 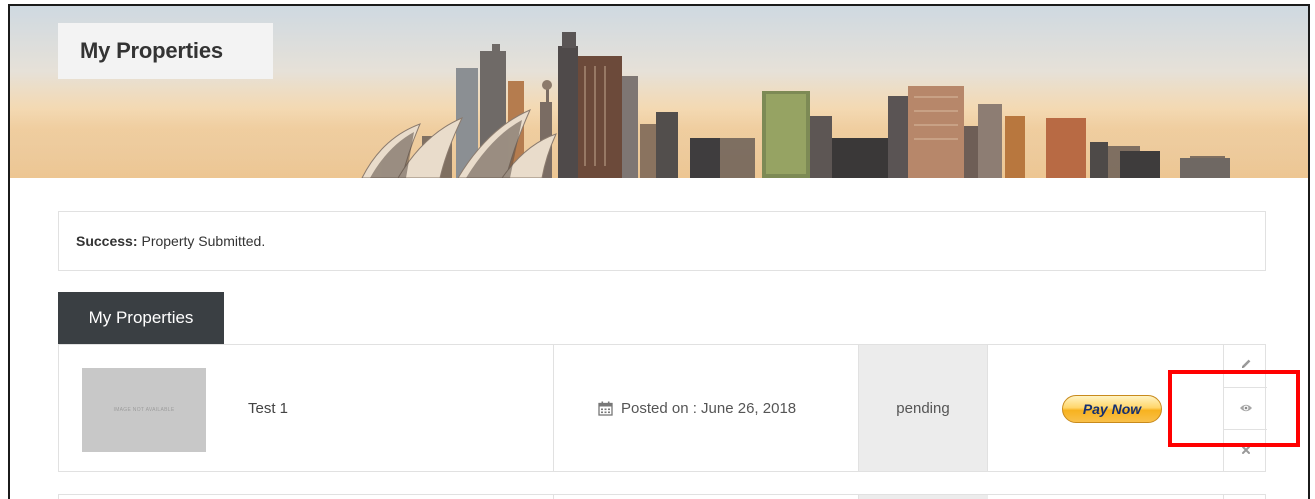 I want to click on status-cell-bg, so click(x=923, y=497).